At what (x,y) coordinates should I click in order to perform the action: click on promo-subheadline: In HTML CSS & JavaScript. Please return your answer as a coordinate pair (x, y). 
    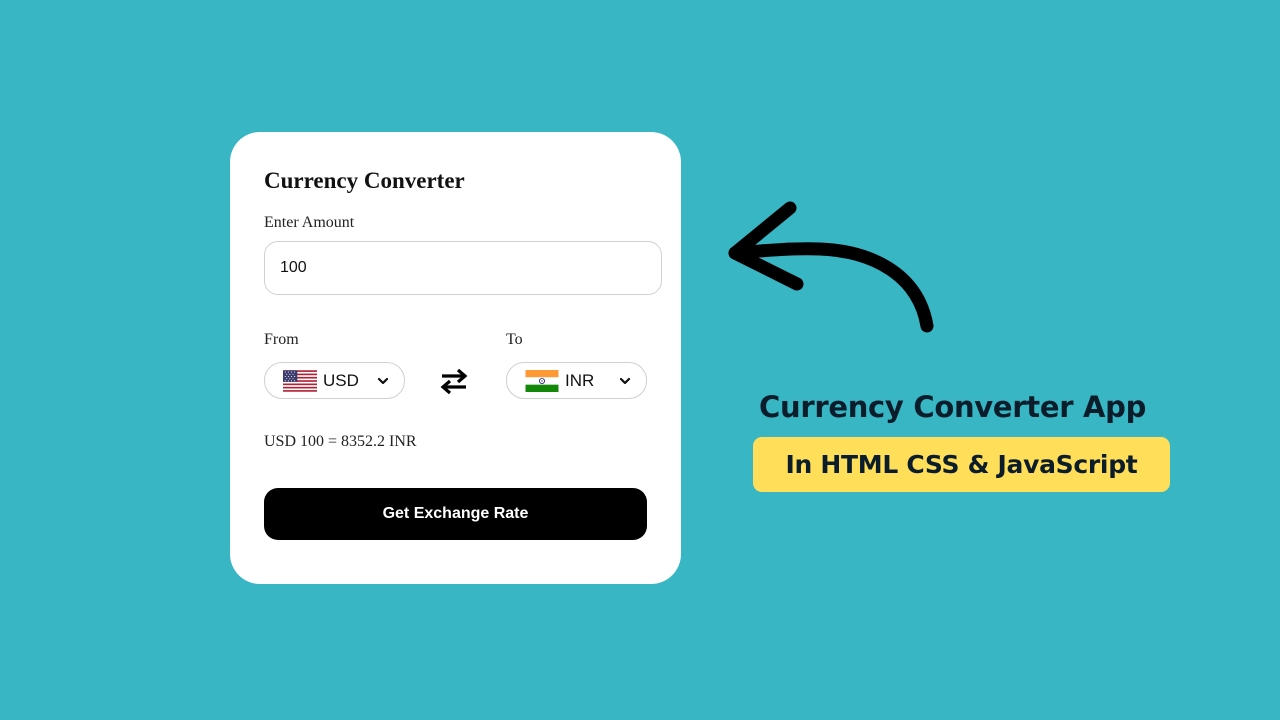
    Looking at the image, I should click on (961, 464).